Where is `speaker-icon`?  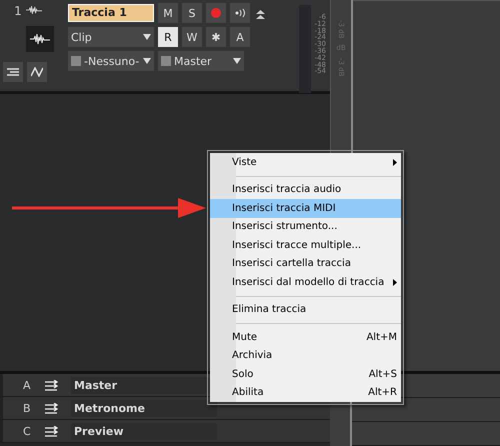 speaker-icon is located at coordinates (240, 13).